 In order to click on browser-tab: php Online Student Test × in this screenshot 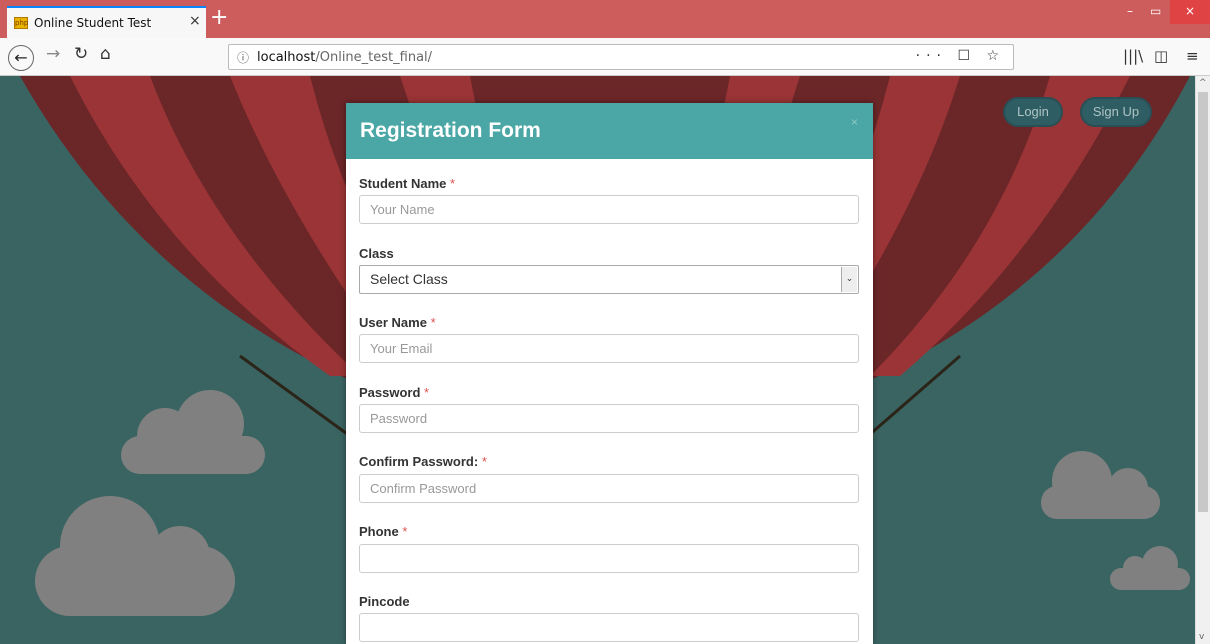, I will do `click(106, 22)`.